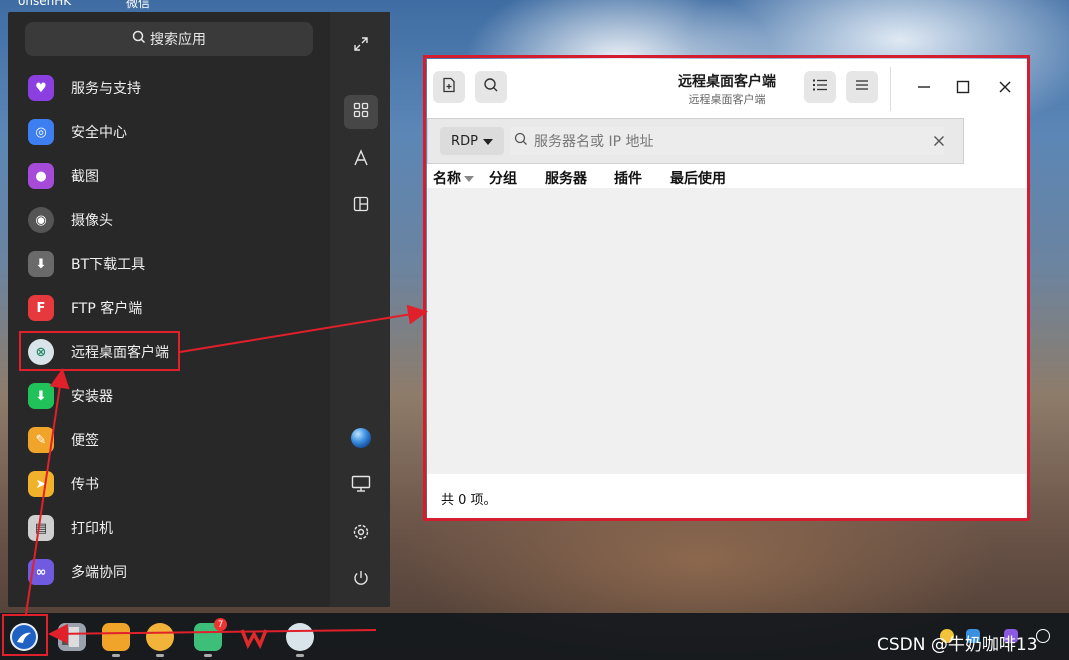 Image resolution: width=1069 pixels, height=660 pixels. I want to click on app-item-screenshot: ● 截图, so click(103, 176).